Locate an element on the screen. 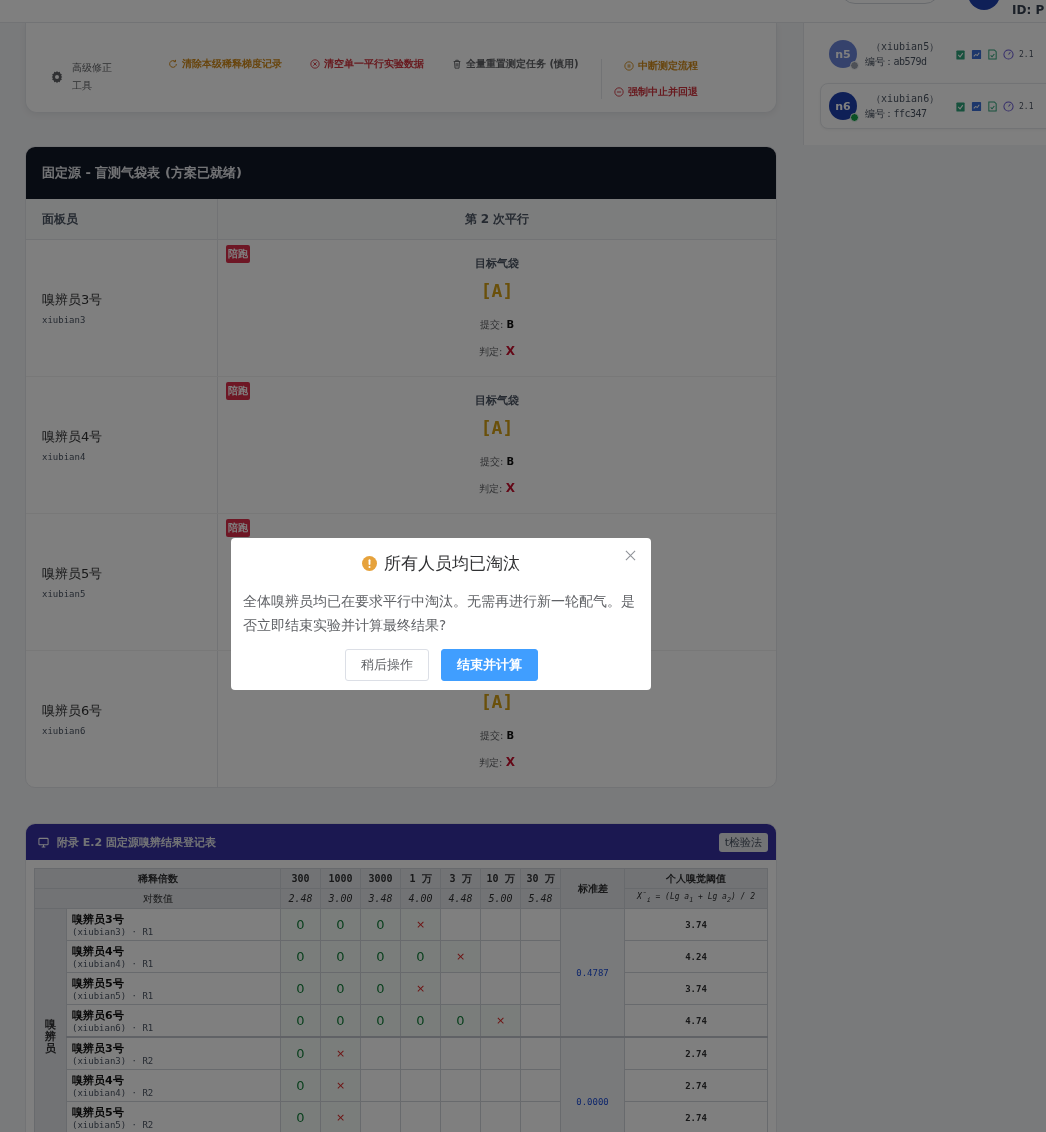 This screenshot has height=1132, width=1046. member-card: n6 （xiubian6） 编号：ffc347 2.1 is located at coordinates (933, 106).